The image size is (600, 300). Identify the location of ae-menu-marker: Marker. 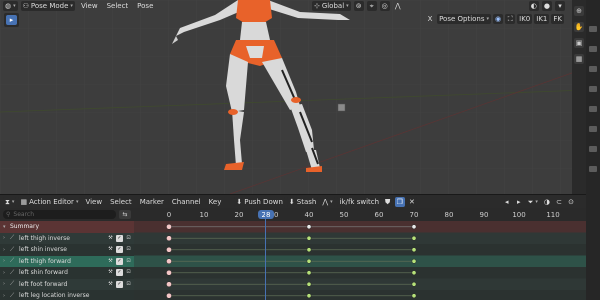
(152, 202).